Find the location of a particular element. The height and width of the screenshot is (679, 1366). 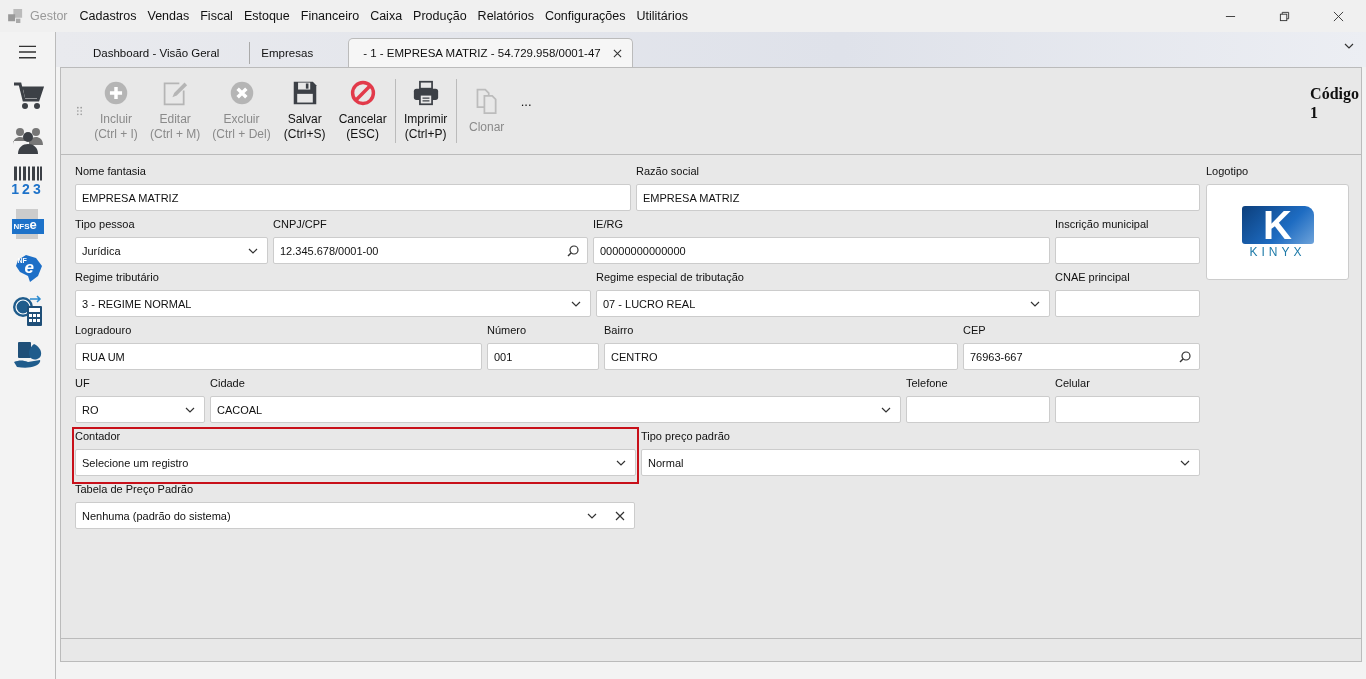

menu-item: Utilitários is located at coordinates (662, 16).